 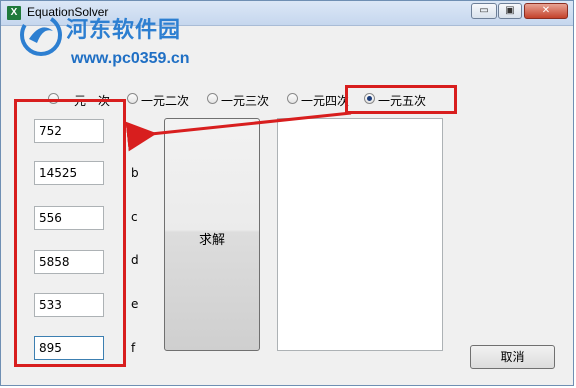 What do you see at coordinates (245, 101) in the screenshot?
I see `radio-label: 一元三次` at bounding box center [245, 101].